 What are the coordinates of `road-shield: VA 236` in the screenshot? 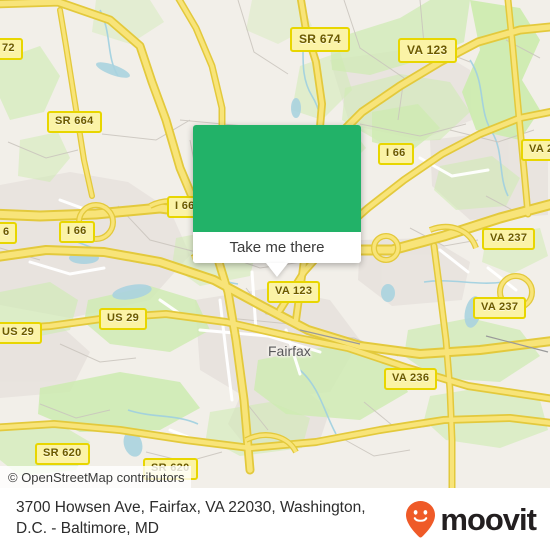 It's located at (411, 379).